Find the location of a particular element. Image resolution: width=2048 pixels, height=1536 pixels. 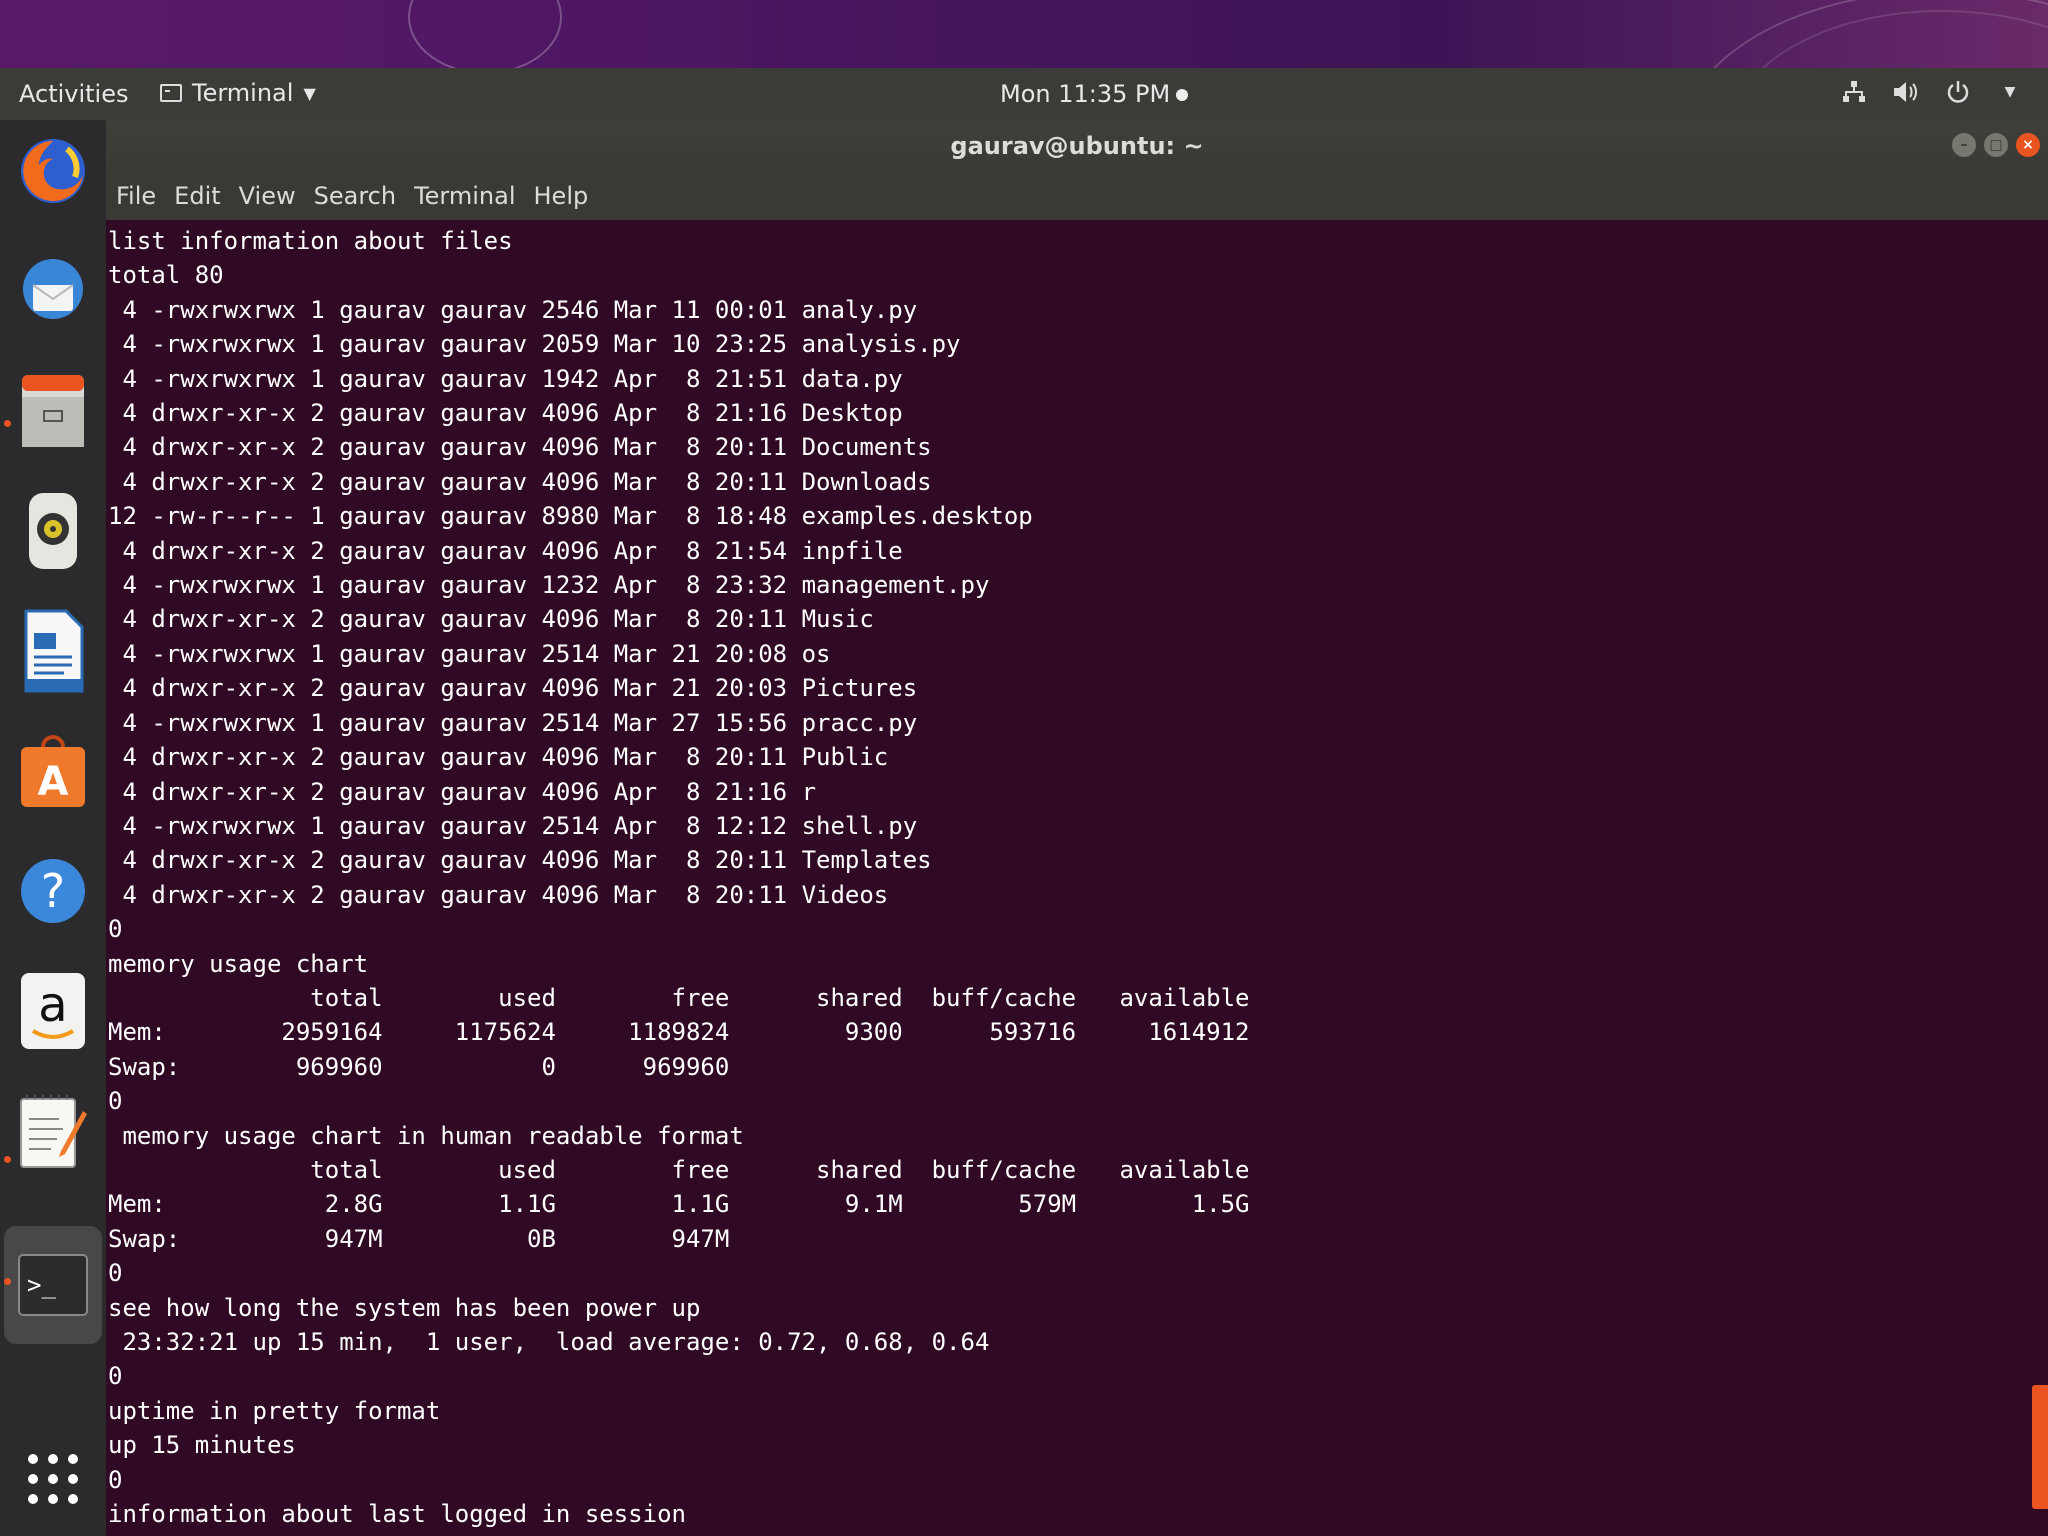

terminal-line: Swap: 969960 0 969960 is located at coordinates (419, 1066).